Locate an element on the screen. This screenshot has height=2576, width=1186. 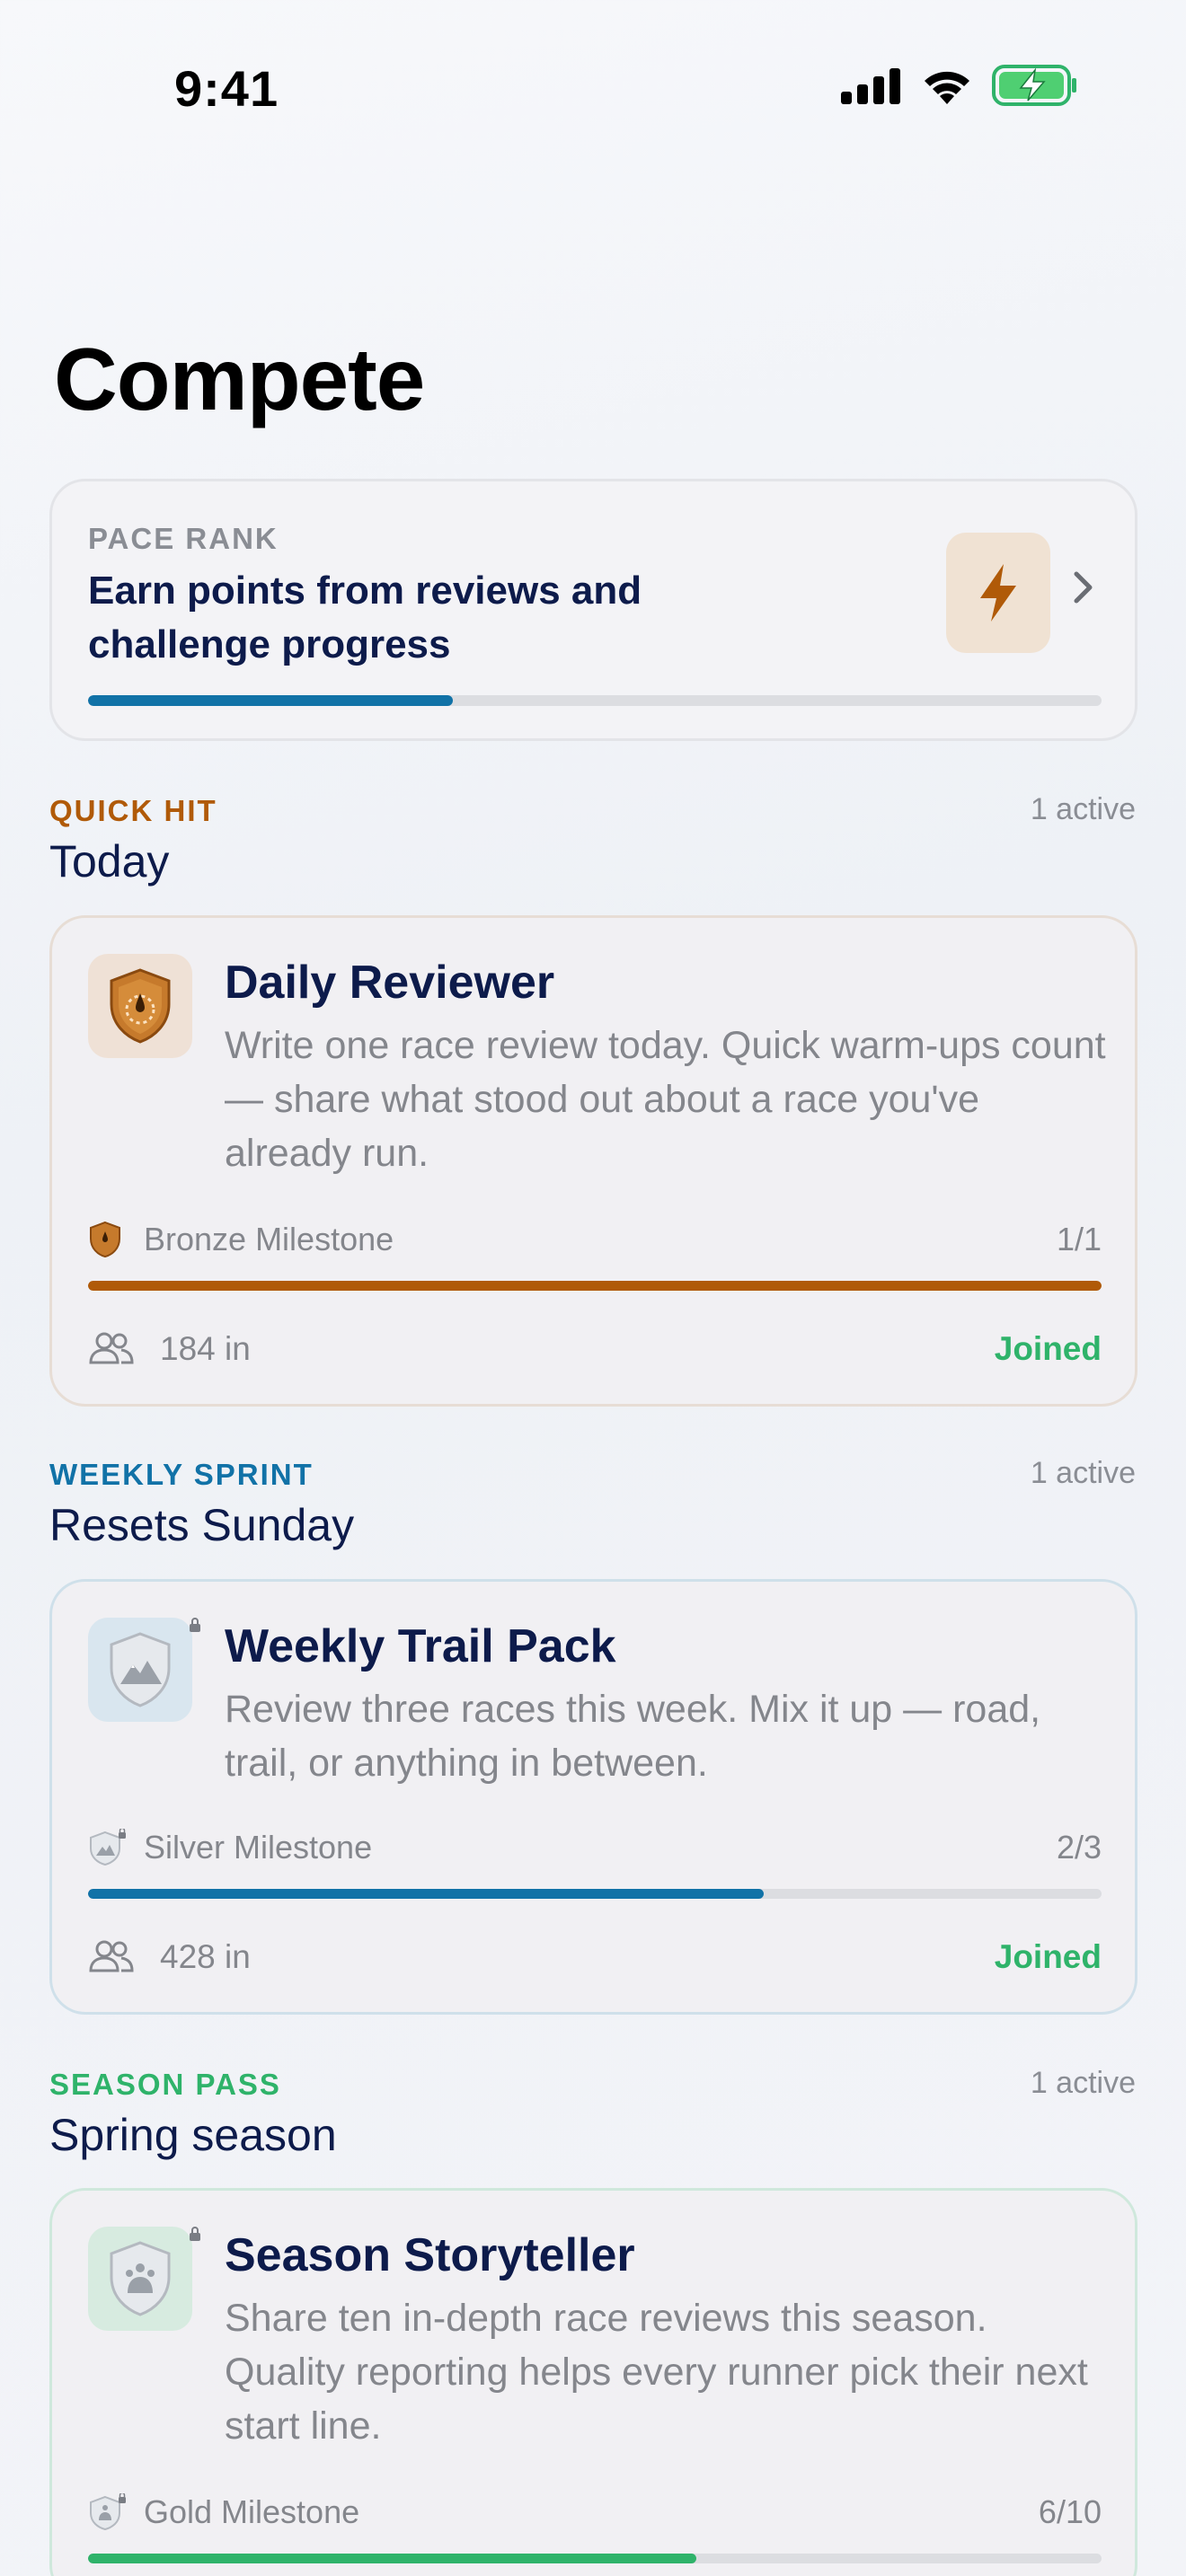
card-title: Season Storyteller is located at coordinates (430, 2255).